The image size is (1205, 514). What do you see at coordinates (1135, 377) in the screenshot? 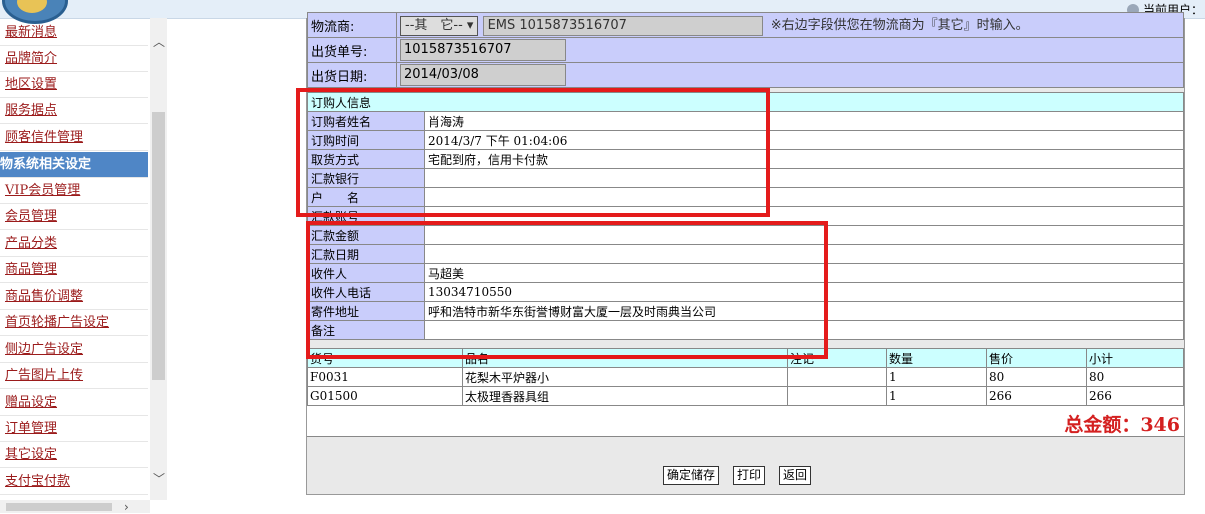
I see `item-subtotal: 80` at bounding box center [1135, 377].